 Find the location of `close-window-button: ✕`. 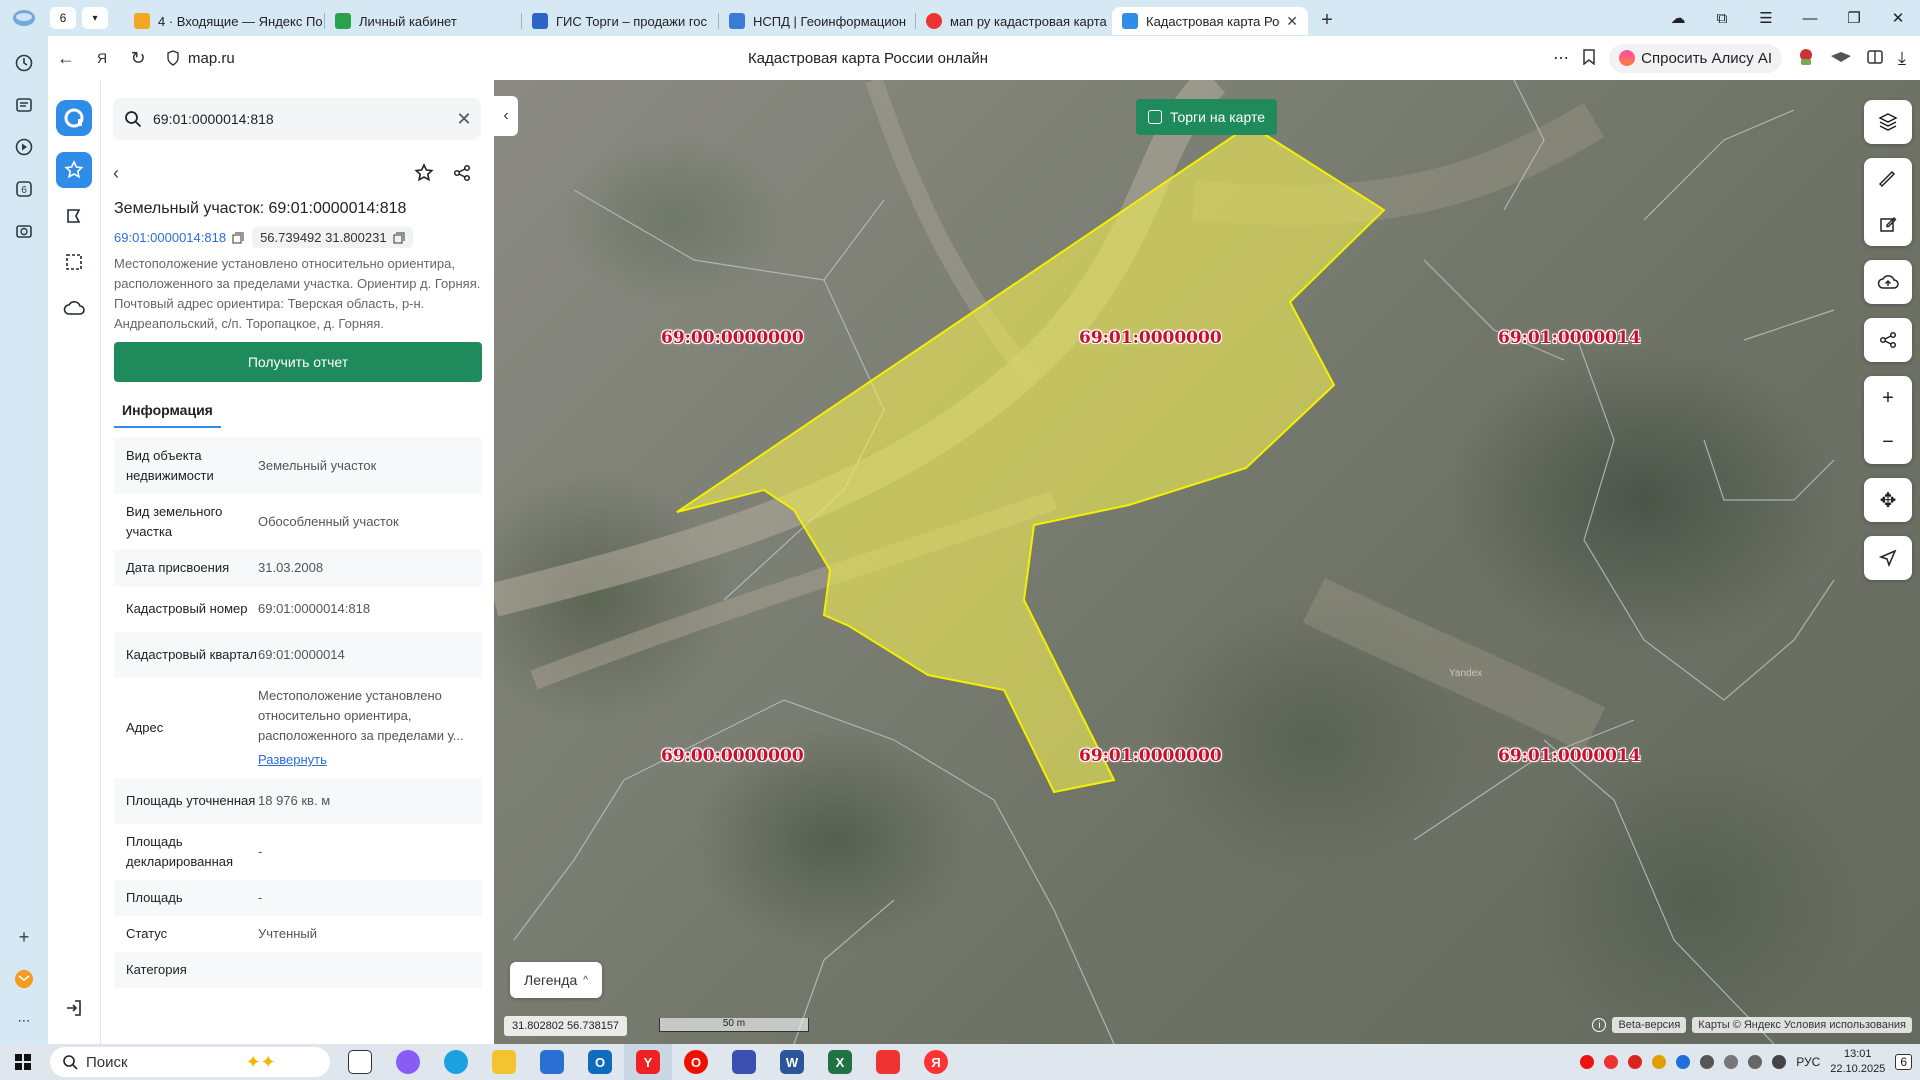

close-window-button: ✕ is located at coordinates (1898, 18).